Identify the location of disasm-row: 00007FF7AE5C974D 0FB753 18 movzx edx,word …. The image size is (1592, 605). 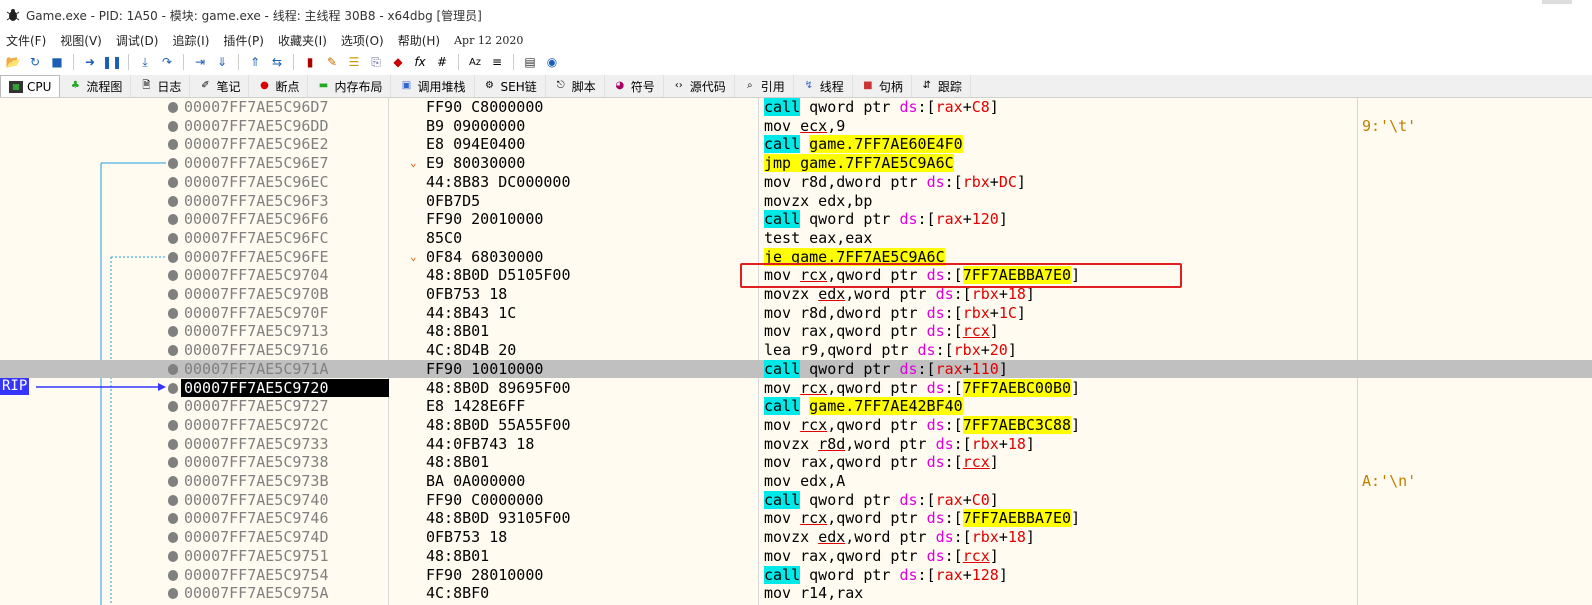
(796, 537).